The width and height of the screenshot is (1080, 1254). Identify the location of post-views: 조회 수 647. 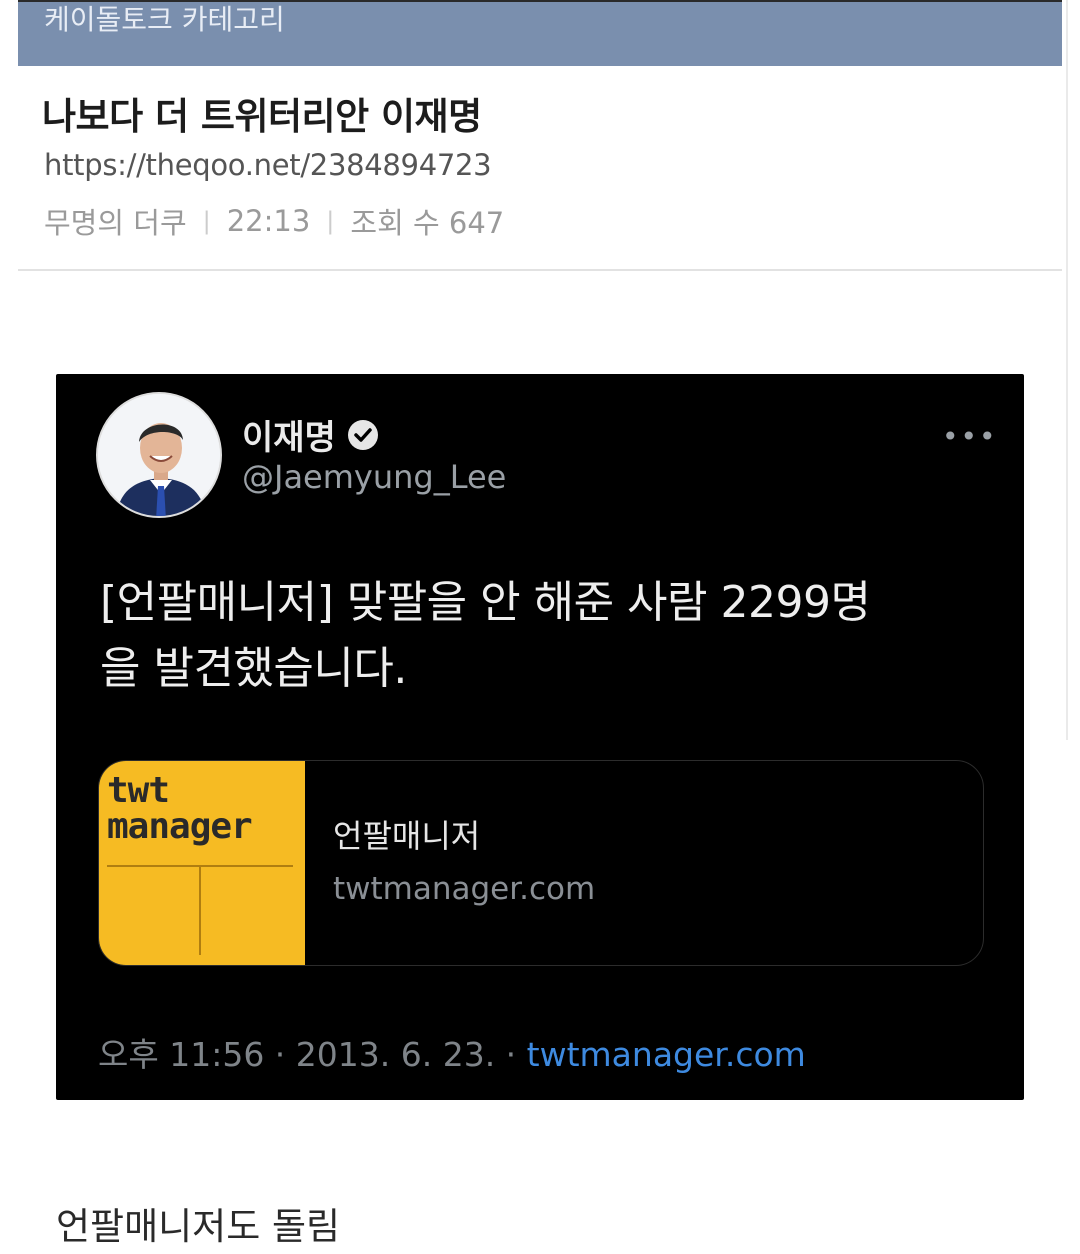
(427, 223).